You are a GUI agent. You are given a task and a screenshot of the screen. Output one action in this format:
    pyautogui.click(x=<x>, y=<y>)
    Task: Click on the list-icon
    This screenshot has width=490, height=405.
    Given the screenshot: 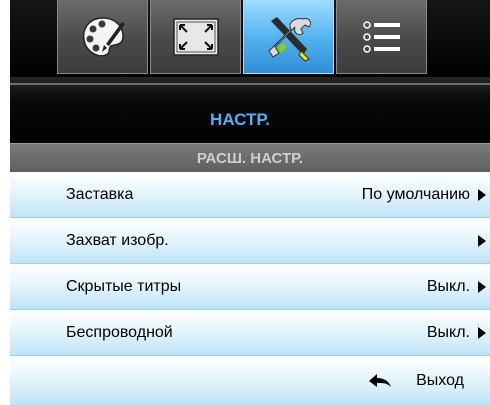 What is the action you would take?
    pyautogui.click(x=381, y=36)
    